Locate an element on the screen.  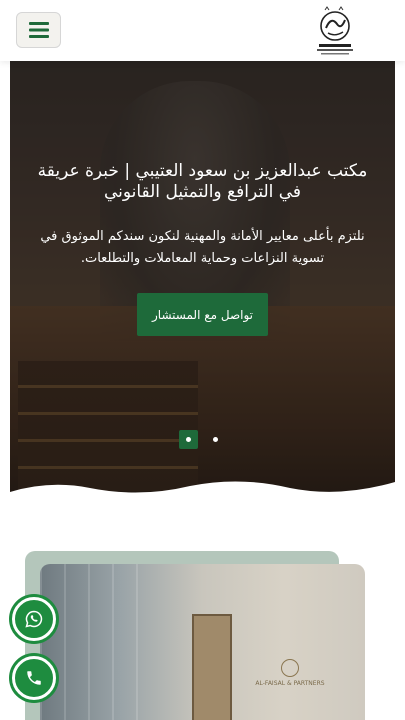
hero-wave-divider is located at coordinates (202, 489).